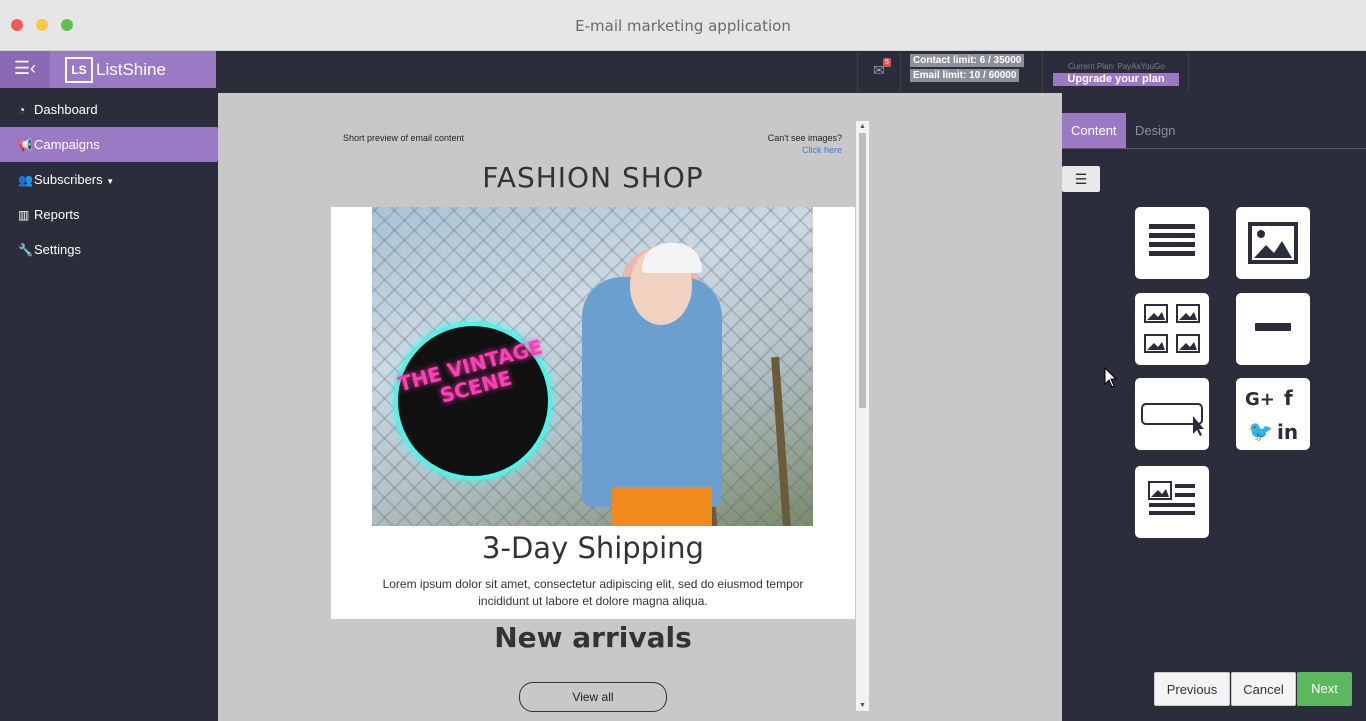 The width and height of the screenshot is (1366, 721). I want to click on image-text-block, so click(1172, 502).